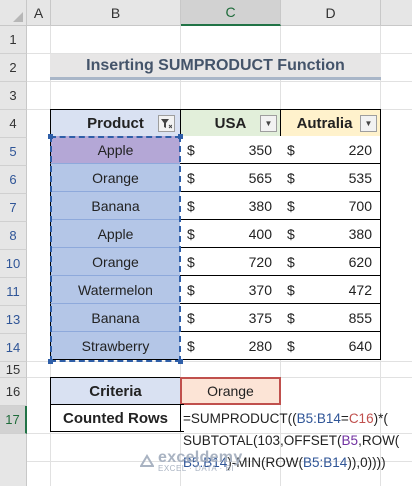 The width and height of the screenshot is (412, 486). Describe the element at coordinates (360, 345) in the screenshot. I see `australia-value: 640` at that location.